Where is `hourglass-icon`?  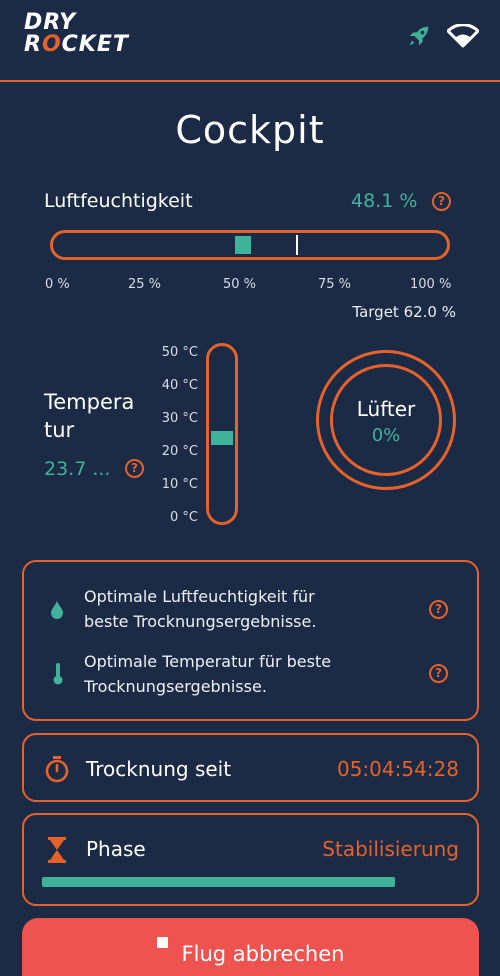 hourglass-icon is located at coordinates (57, 852).